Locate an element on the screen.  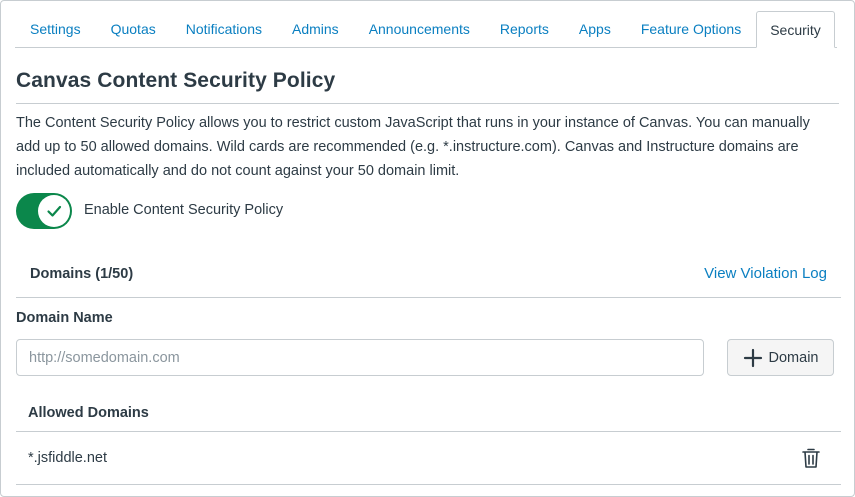
toggle-knob is located at coordinates (54, 211).